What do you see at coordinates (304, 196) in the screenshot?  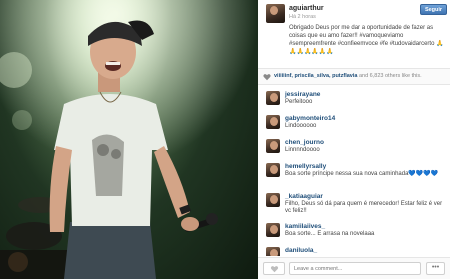 I see `commenter-username: _katiaaguiar` at bounding box center [304, 196].